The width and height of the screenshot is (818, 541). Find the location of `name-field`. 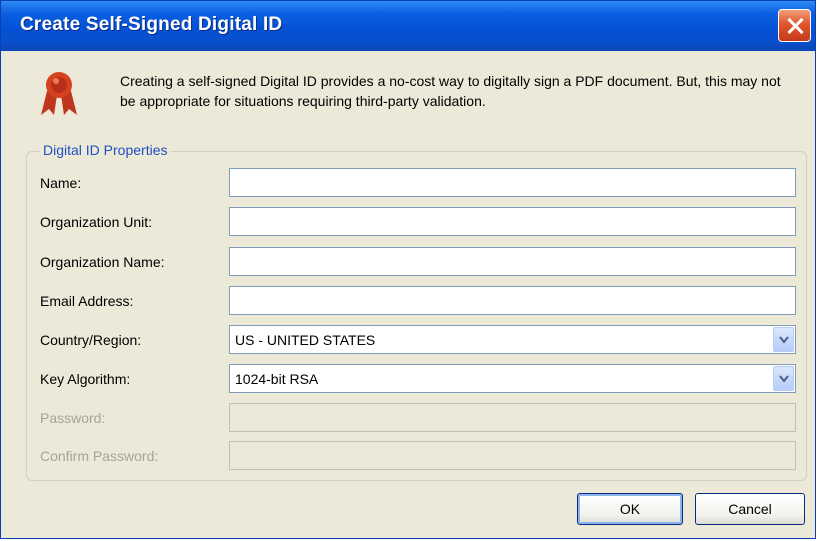

name-field is located at coordinates (512, 182).